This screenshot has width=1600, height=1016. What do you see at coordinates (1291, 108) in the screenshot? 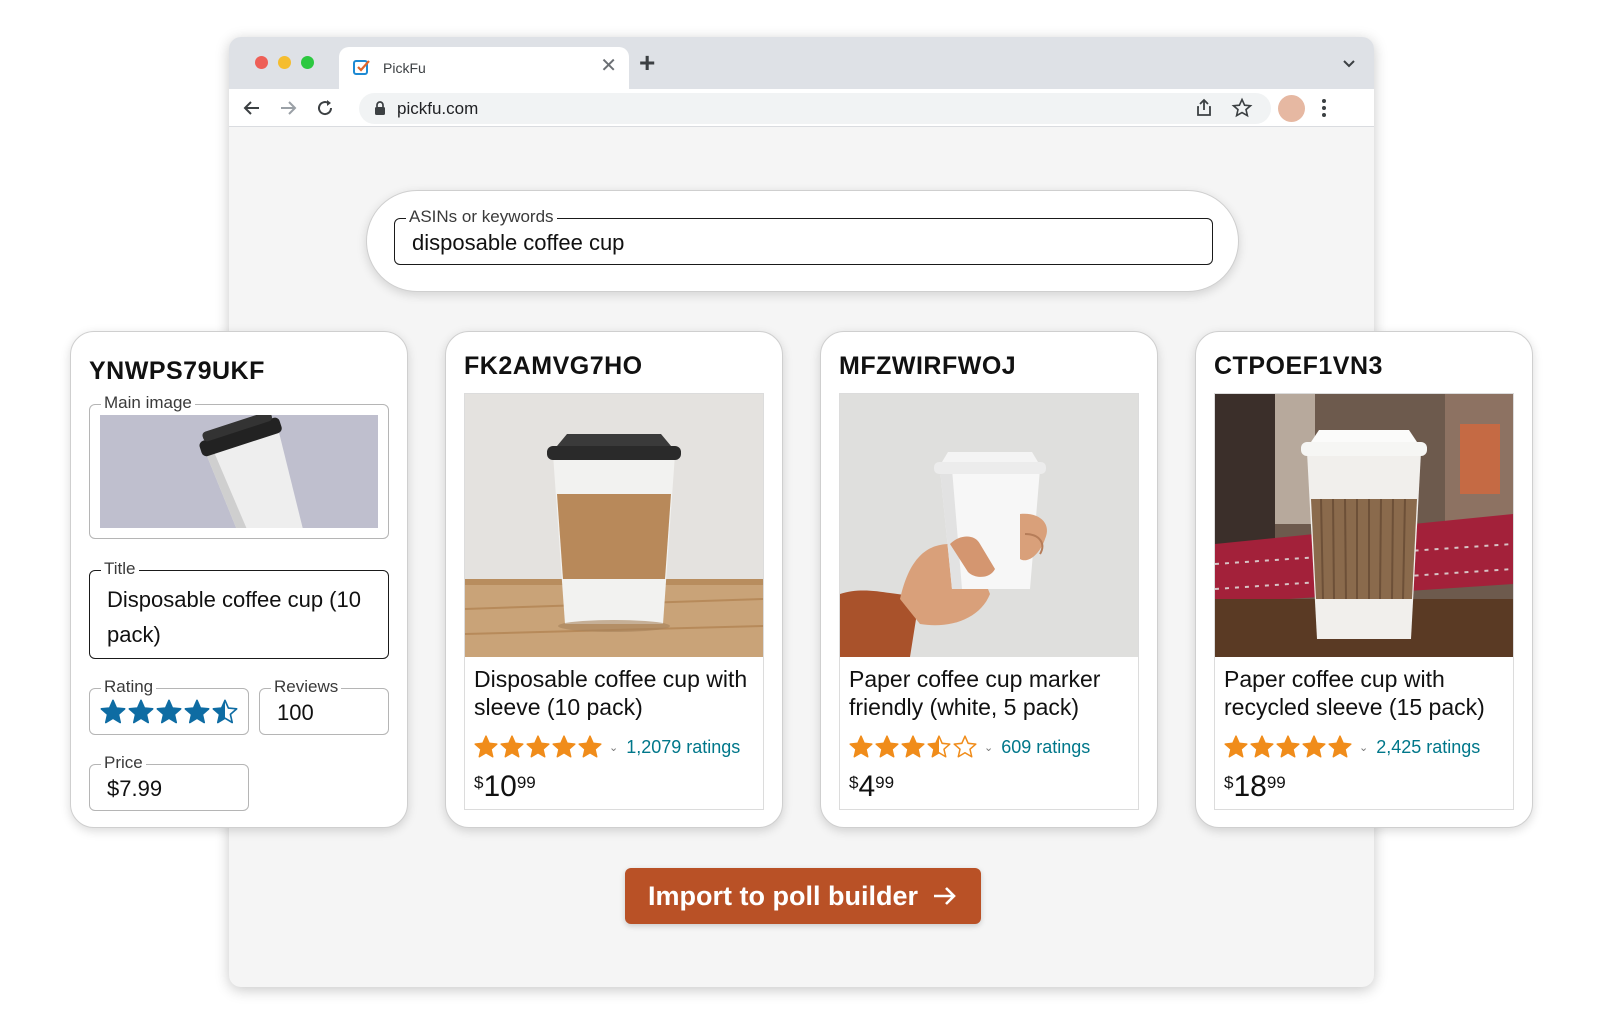
I see `profile-avatar` at bounding box center [1291, 108].